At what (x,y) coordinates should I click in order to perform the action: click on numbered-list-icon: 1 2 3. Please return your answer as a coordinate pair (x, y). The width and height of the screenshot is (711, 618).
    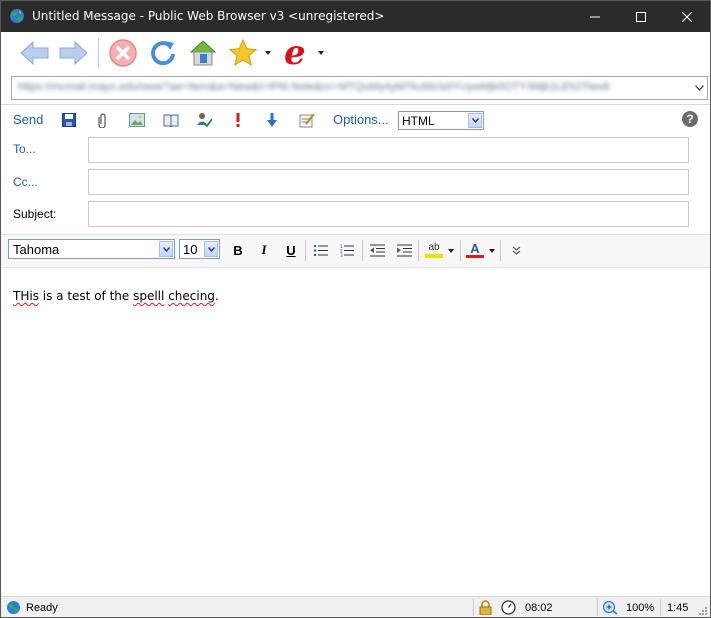
    Looking at the image, I should click on (347, 250).